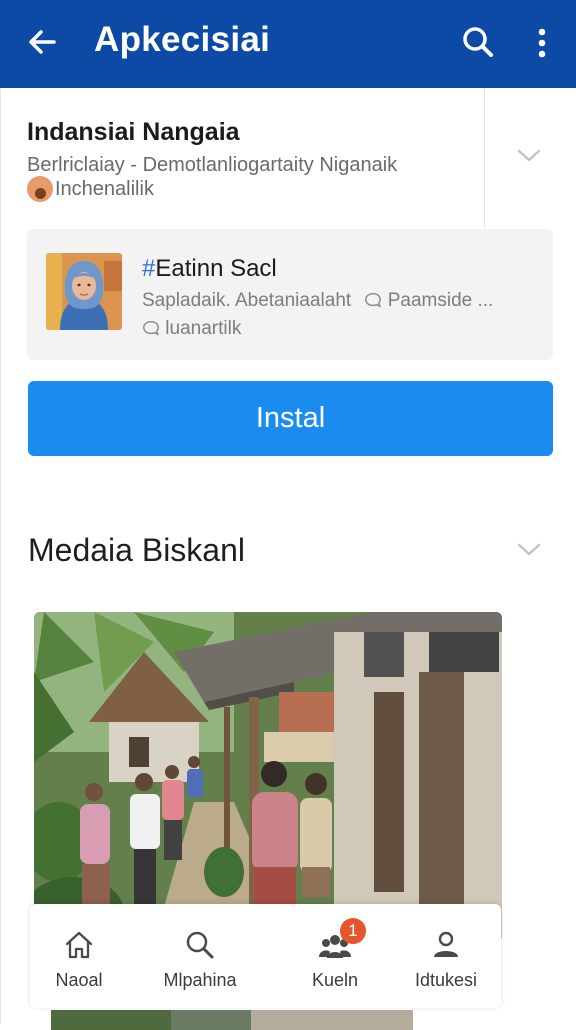 This screenshot has height=1030, width=576. Describe the element at coordinates (133, 132) in the screenshot. I see `app-name: Indansiai Nangaia` at that location.